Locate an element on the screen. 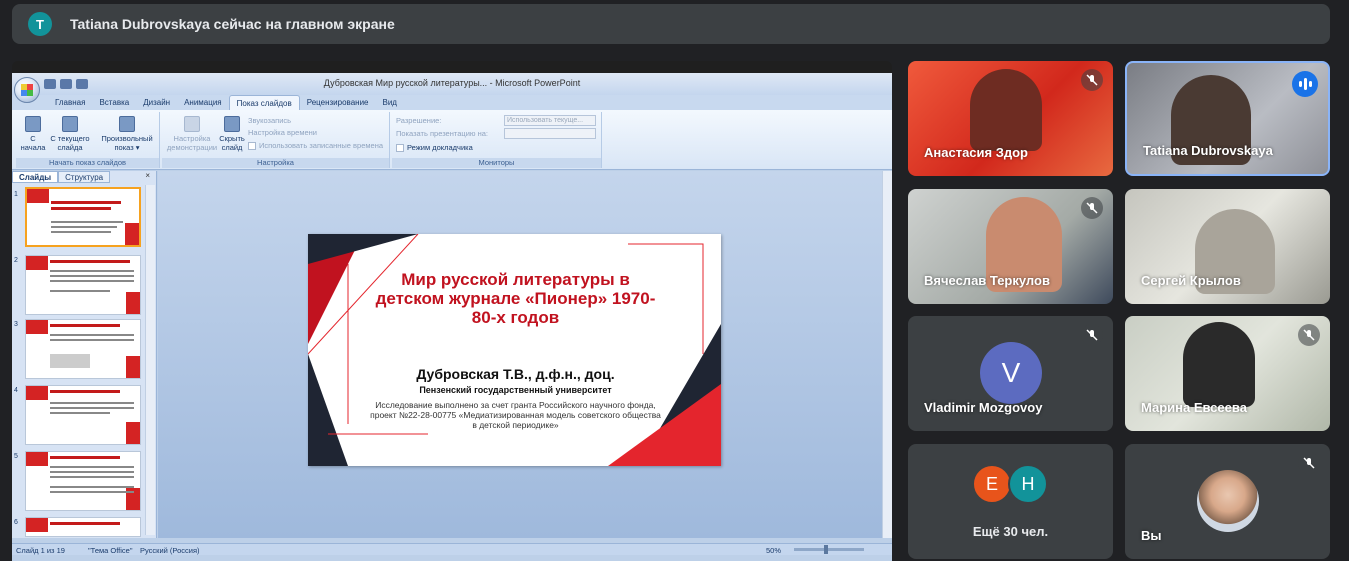  participant-name: Вячеслав Теркулов is located at coordinates (987, 280).